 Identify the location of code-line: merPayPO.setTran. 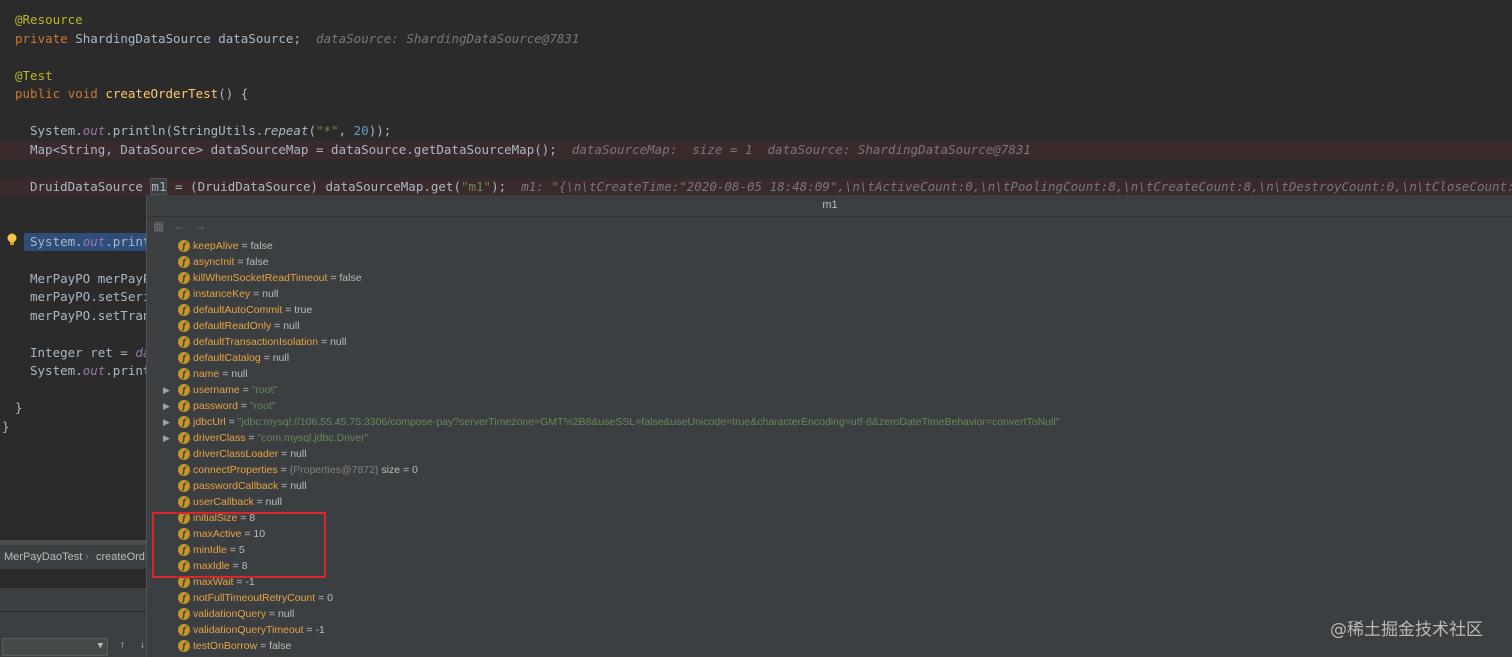
(90, 315).